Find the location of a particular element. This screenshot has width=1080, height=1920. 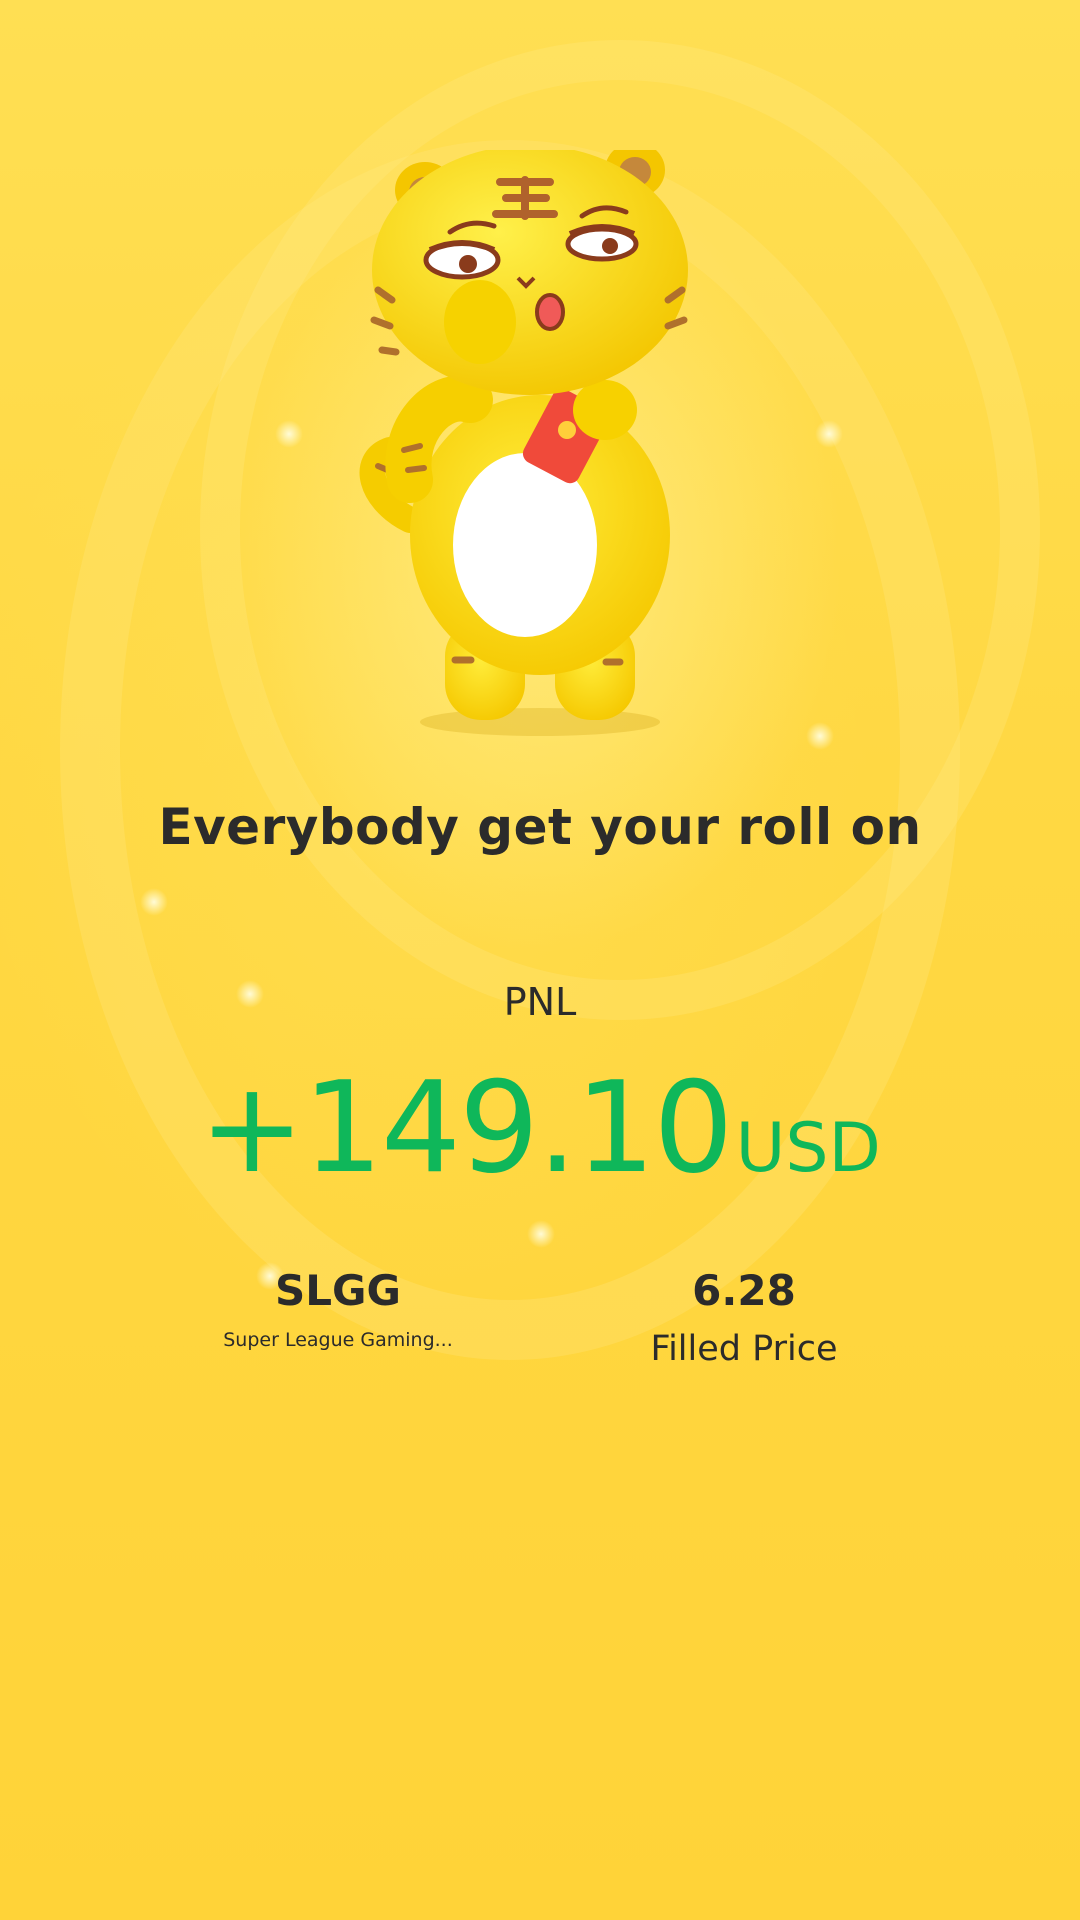

filled-price-info: 6.28 Filled Price is located at coordinates (744, 1317).